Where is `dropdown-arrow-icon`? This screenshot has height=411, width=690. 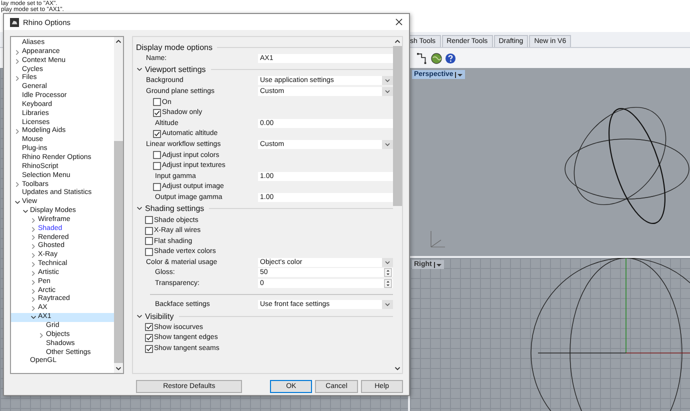 dropdown-arrow-icon is located at coordinates (387, 305).